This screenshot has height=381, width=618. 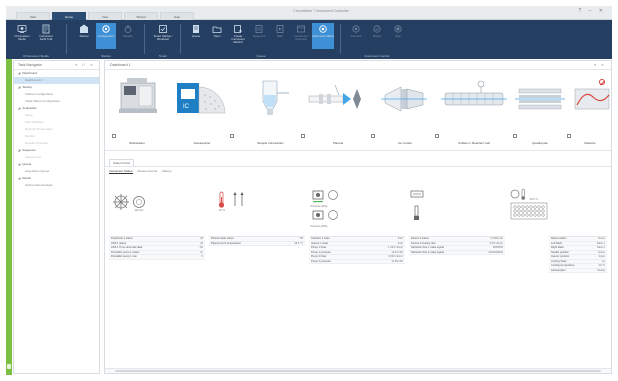 I want to click on nav-item-online-data-analysis: Online Data Analysis, so click(x=56, y=185).